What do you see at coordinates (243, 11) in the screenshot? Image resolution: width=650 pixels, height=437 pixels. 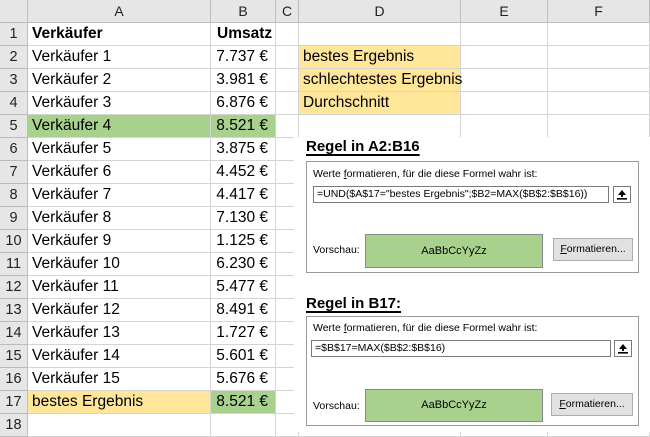 I see `column-header-b: B` at bounding box center [243, 11].